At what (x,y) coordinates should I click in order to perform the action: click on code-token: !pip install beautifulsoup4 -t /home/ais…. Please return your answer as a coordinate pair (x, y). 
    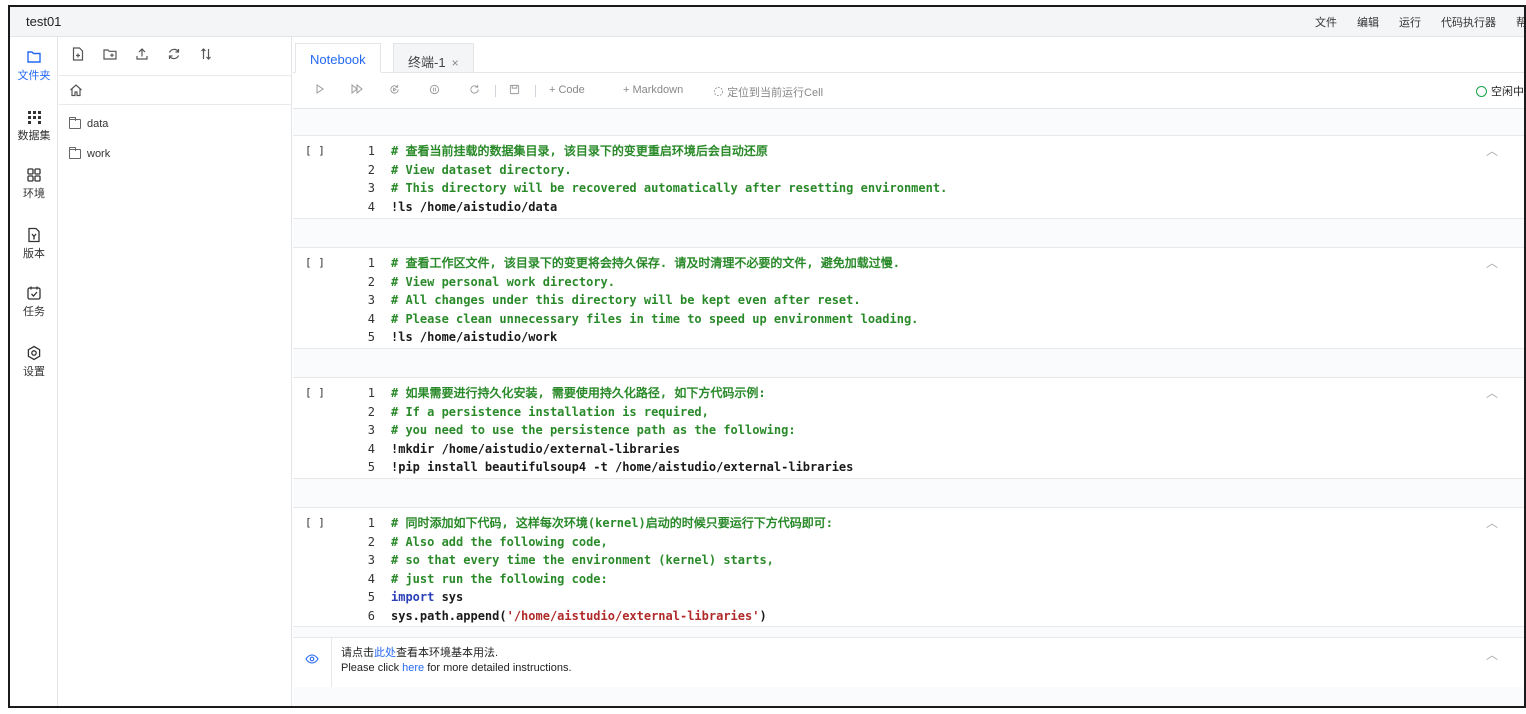
    Looking at the image, I should click on (622, 467).